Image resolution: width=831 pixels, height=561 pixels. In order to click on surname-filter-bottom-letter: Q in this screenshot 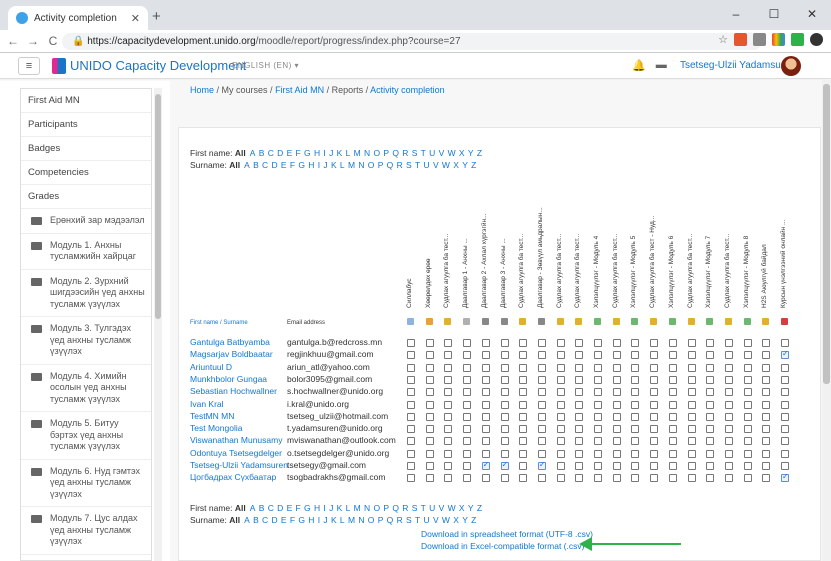, I will do `click(390, 520)`.